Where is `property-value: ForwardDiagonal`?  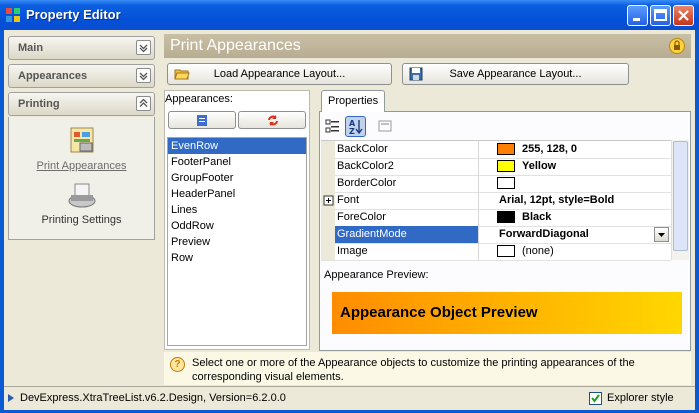 property-value: ForwardDiagonal is located at coordinates (544, 234).